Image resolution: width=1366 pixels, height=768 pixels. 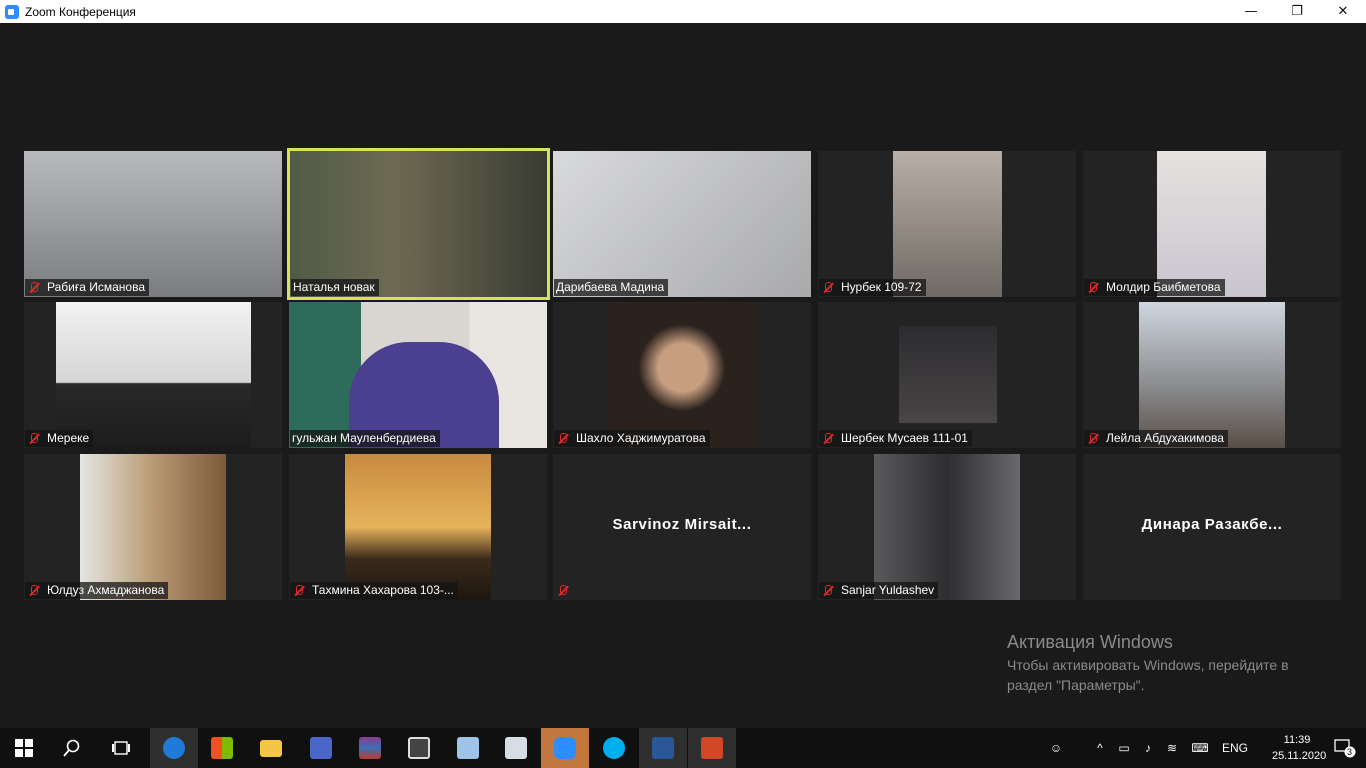 What do you see at coordinates (121, 748) in the screenshot?
I see `task-view-icon` at bounding box center [121, 748].